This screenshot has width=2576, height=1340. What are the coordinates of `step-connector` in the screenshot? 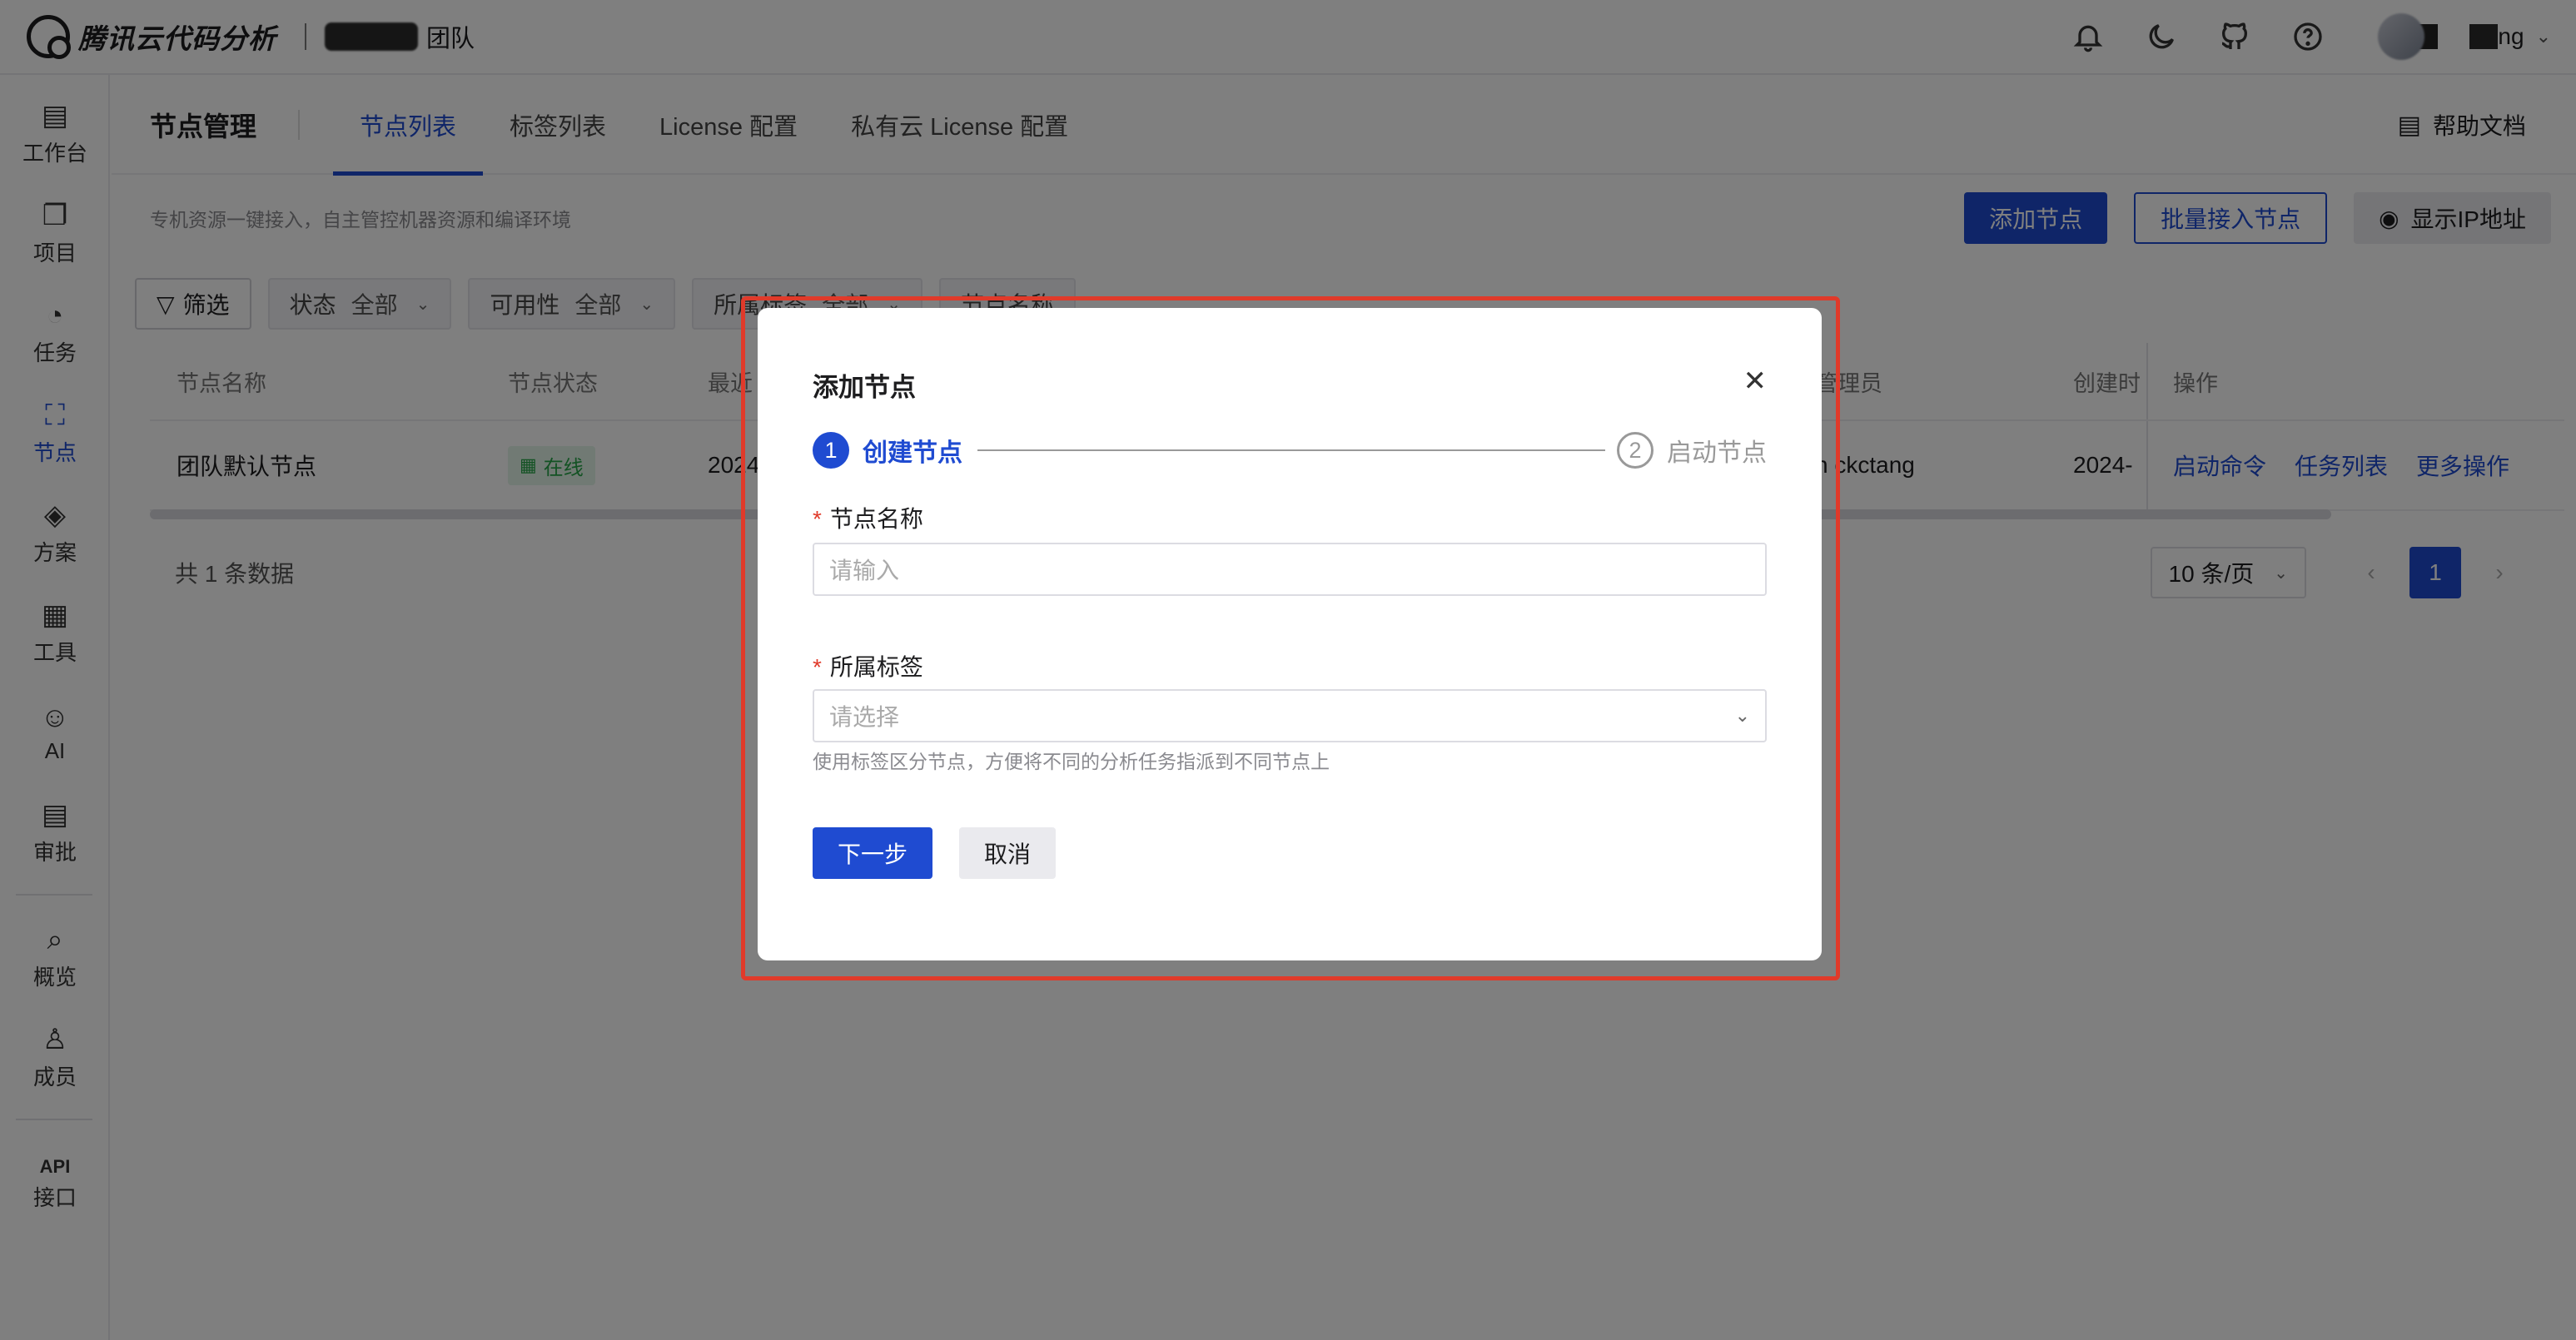 It's located at (1291, 450).